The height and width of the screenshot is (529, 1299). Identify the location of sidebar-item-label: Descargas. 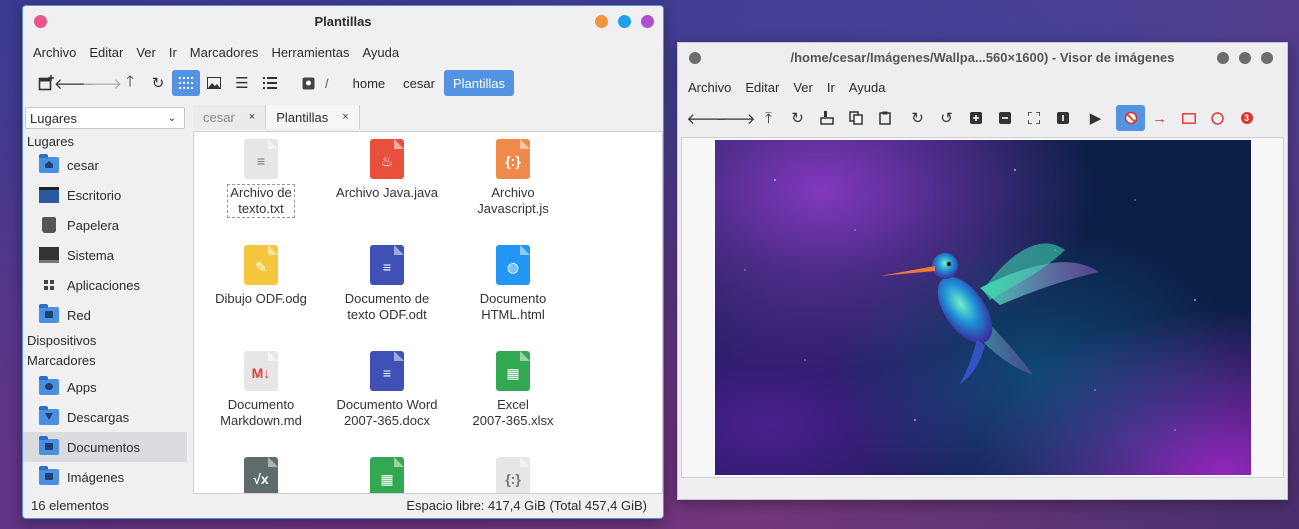
(98, 417).